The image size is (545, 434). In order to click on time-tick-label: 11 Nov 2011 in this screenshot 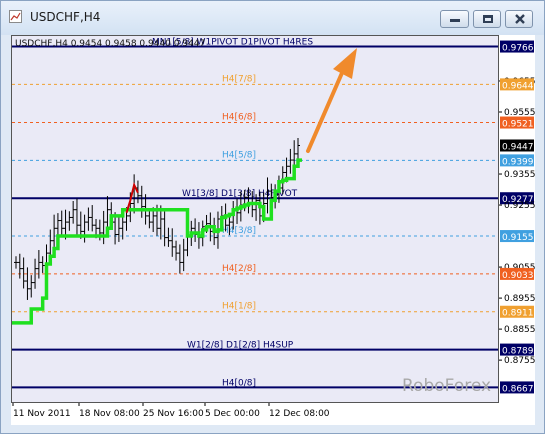, I will do `click(42, 414)`.